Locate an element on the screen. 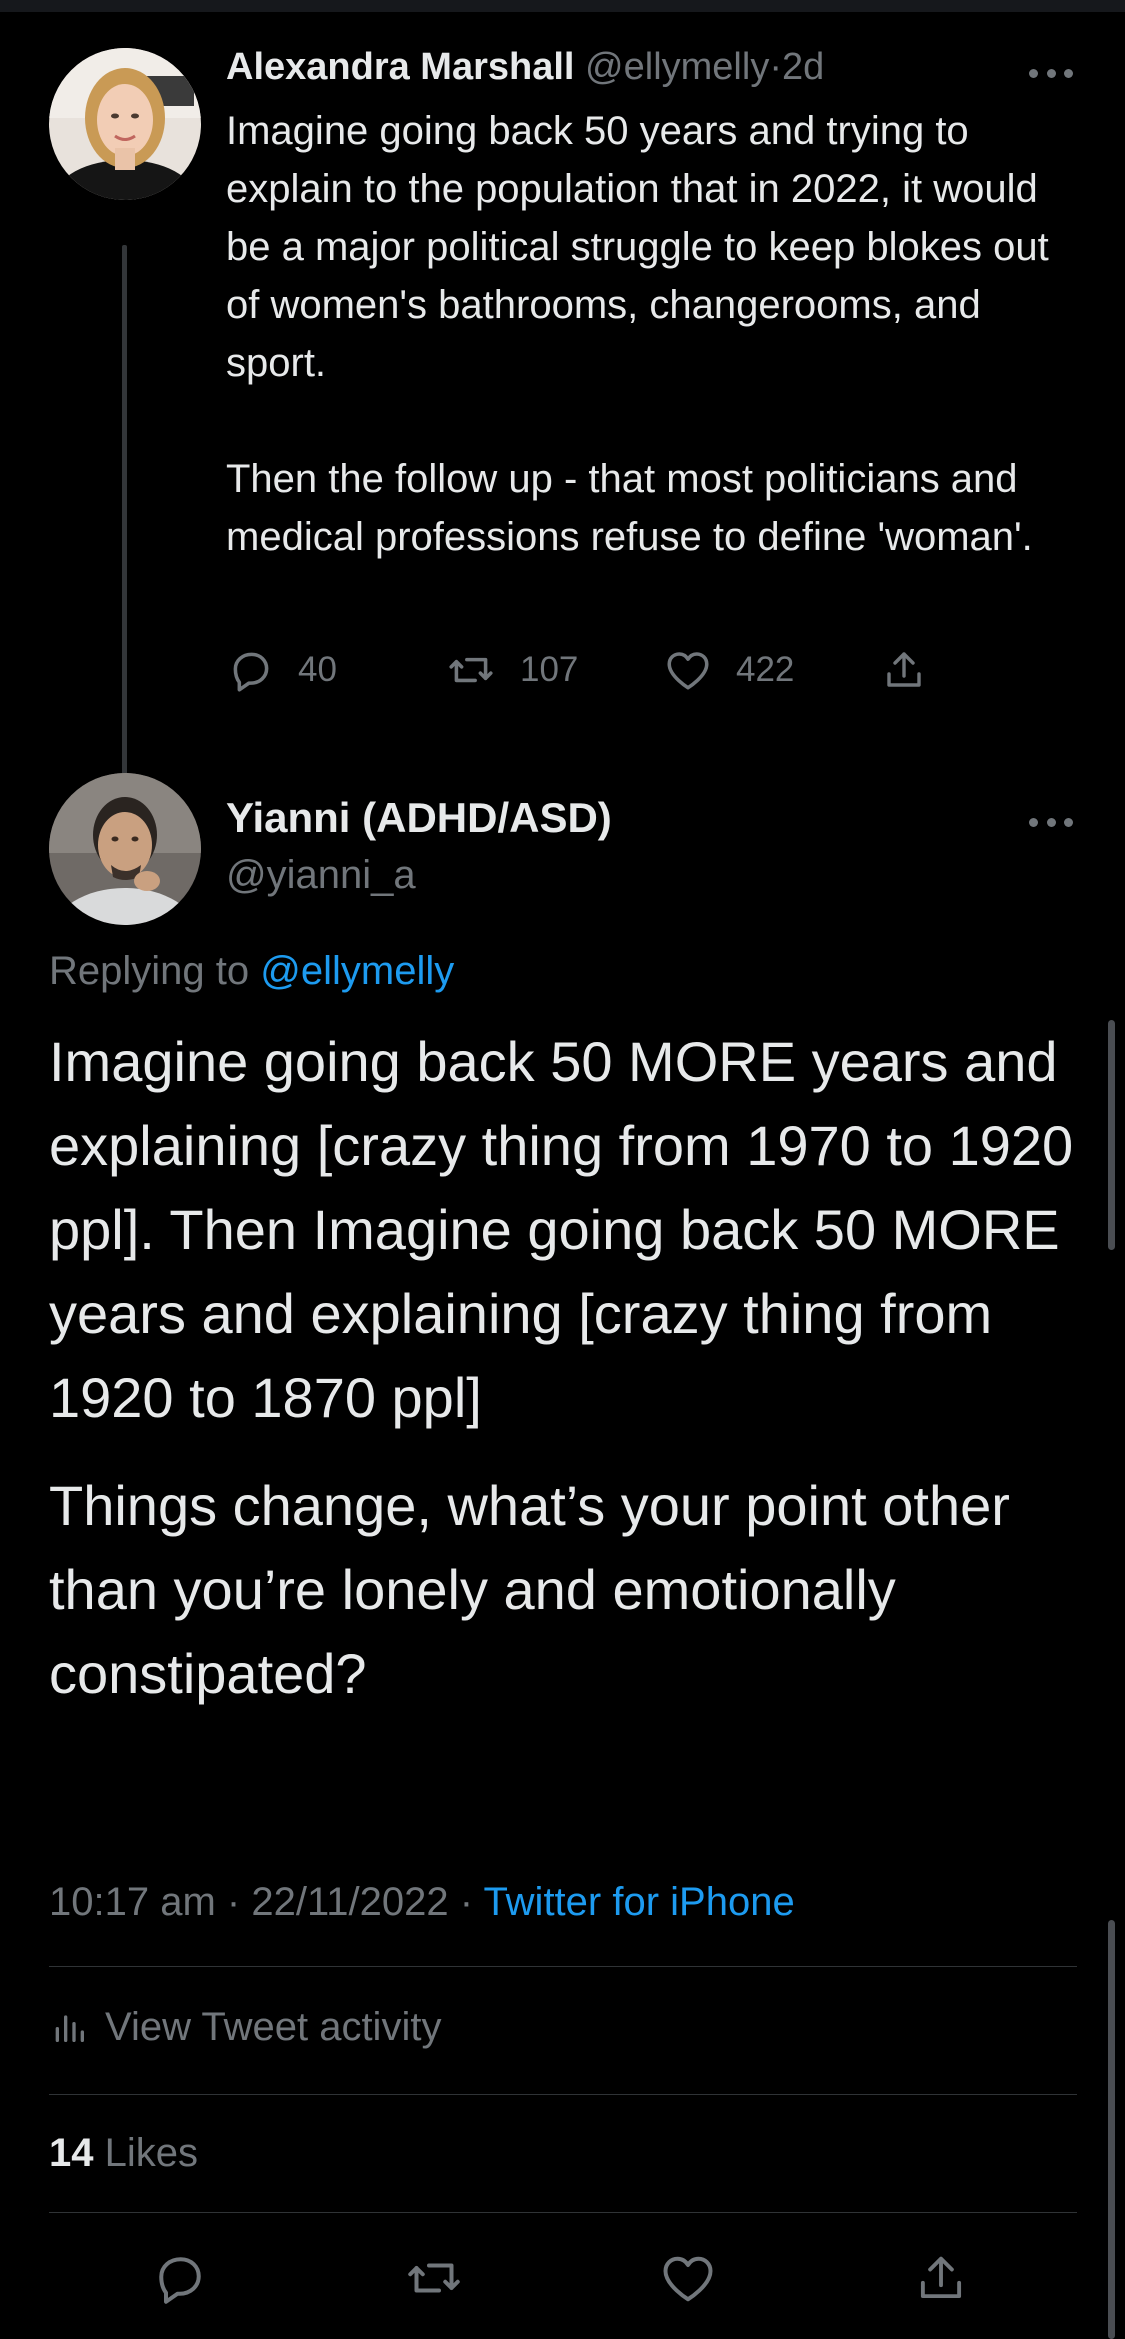 The image size is (1125, 2339). tweet-time: 10:17 am is located at coordinates (132, 1902).